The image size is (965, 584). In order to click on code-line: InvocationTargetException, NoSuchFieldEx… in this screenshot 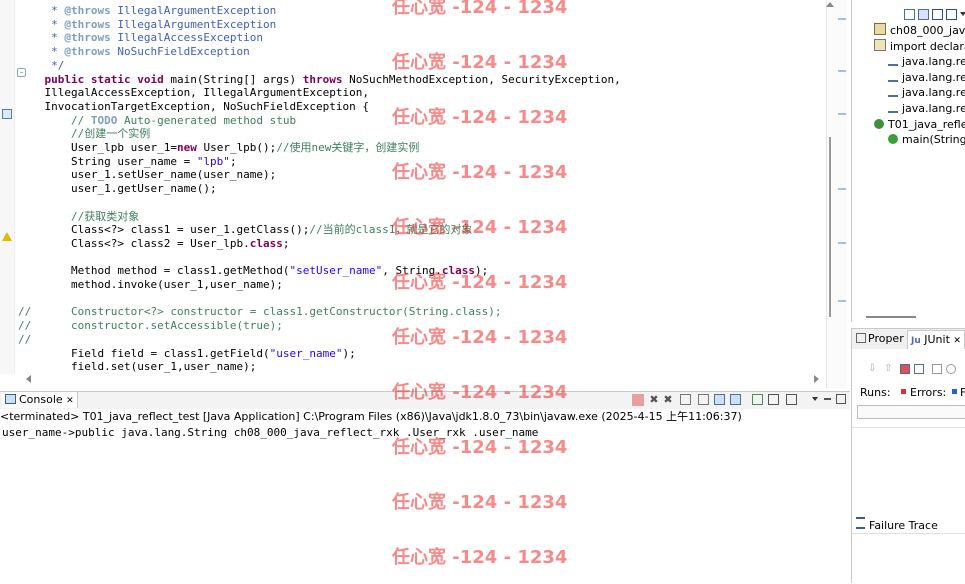, I will do `click(193, 107)`.